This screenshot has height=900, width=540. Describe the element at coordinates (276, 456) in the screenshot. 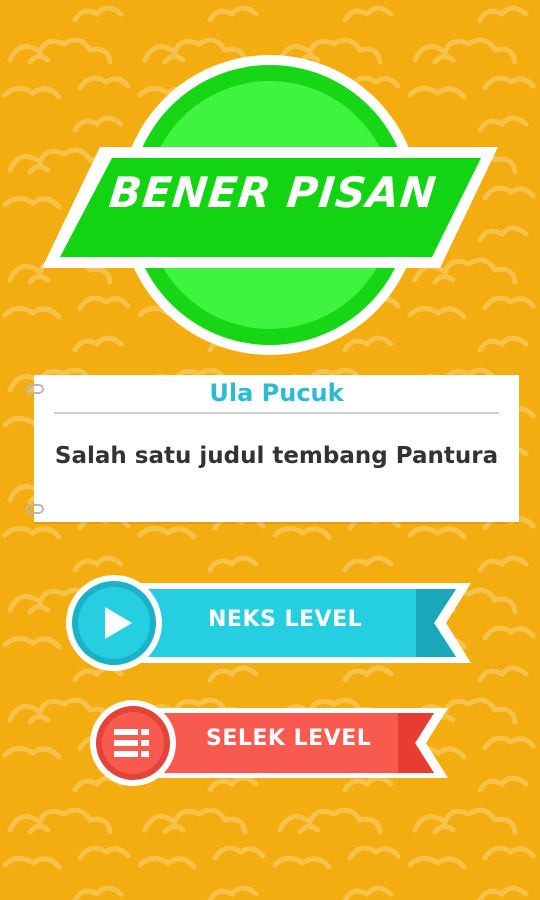

I see `question-text: Salah satu judul tembang Pantura` at that location.